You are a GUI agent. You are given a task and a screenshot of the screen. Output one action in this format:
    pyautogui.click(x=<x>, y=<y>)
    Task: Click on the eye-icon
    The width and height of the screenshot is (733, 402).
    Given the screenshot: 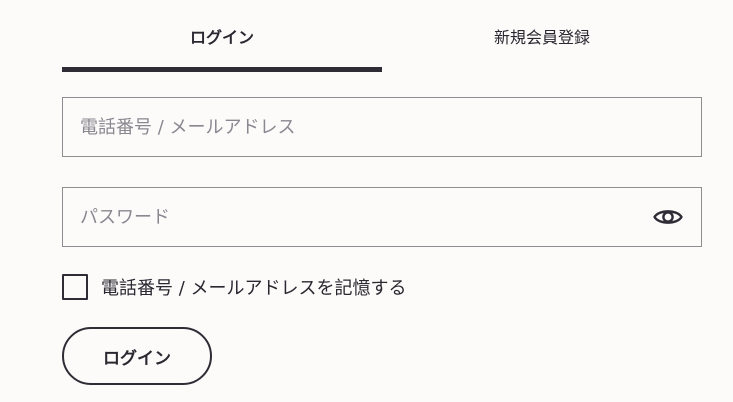 What is the action you would take?
    pyautogui.click(x=668, y=217)
    